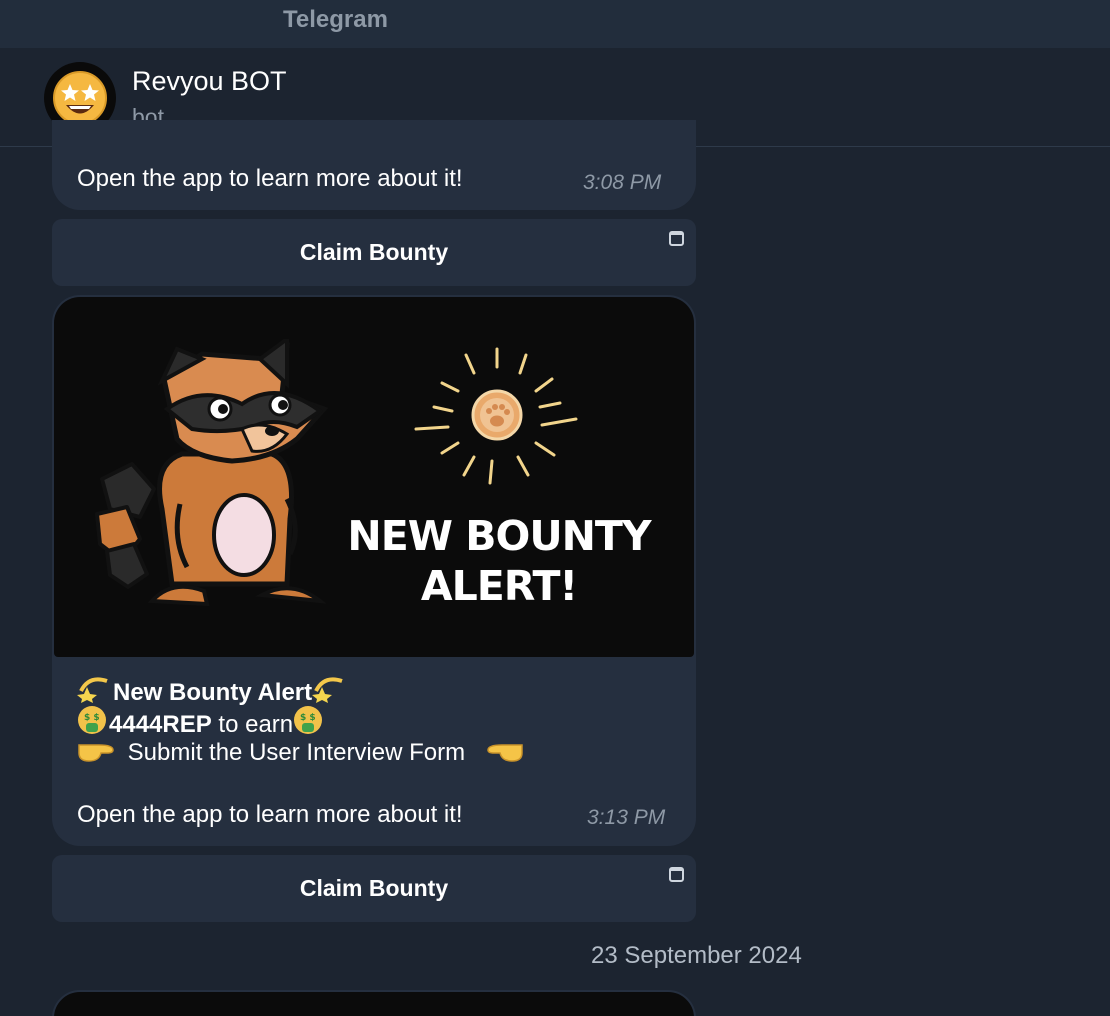  I want to click on date-separator: 23 September 2024, so click(696, 955).